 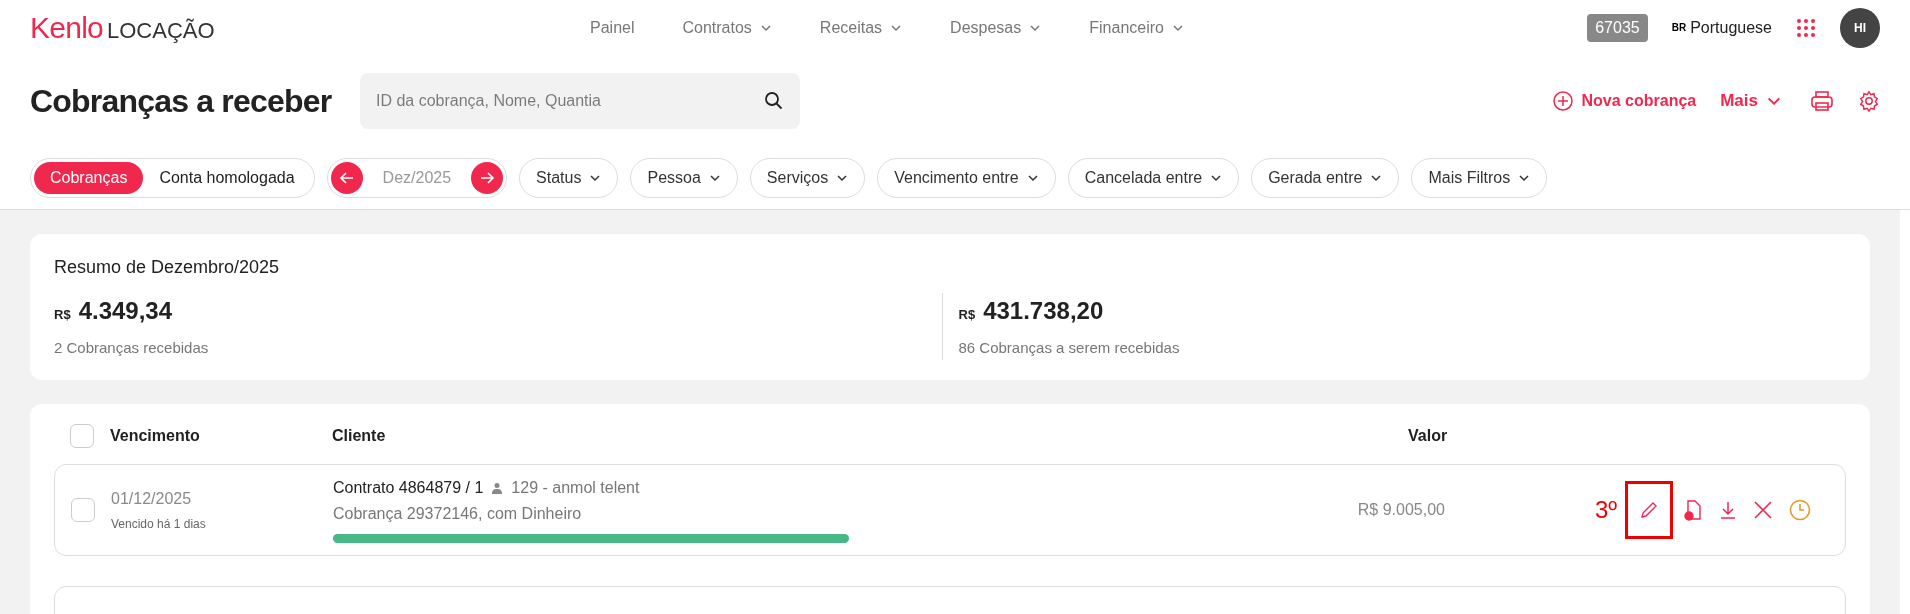 I want to click on logo-brand: Kenlo, so click(x=66, y=27).